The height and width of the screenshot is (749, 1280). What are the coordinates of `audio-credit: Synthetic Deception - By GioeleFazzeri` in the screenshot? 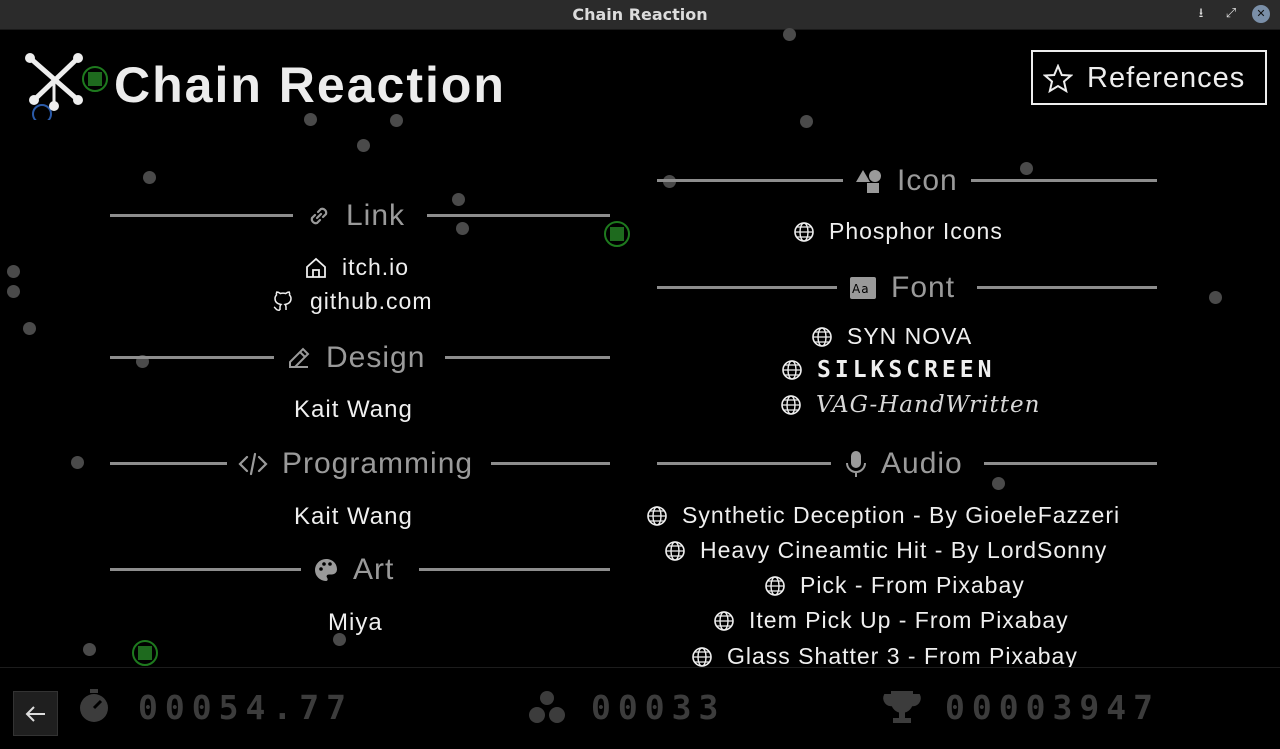 It's located at (883, 515).